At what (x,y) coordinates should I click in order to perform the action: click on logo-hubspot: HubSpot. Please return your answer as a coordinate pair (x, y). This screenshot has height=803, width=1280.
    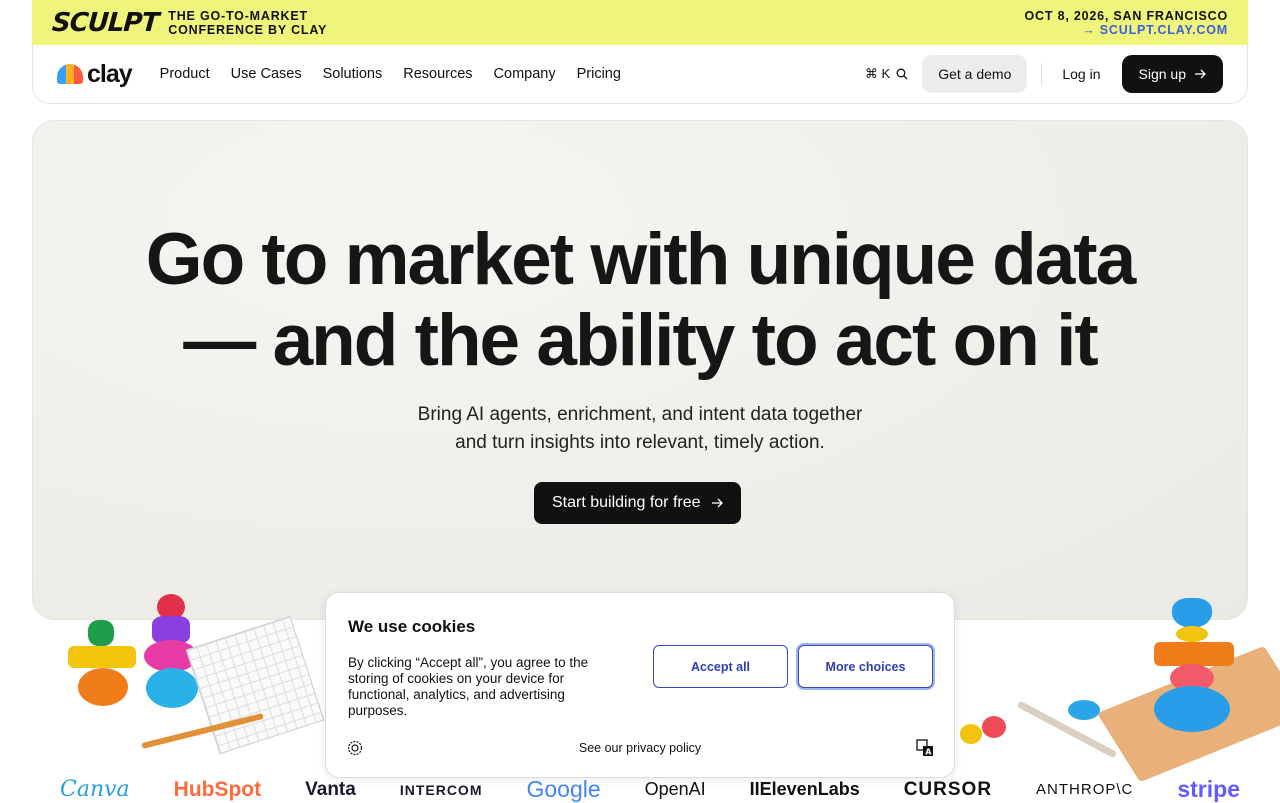
    Looking at the image, I should click on (217, 789).